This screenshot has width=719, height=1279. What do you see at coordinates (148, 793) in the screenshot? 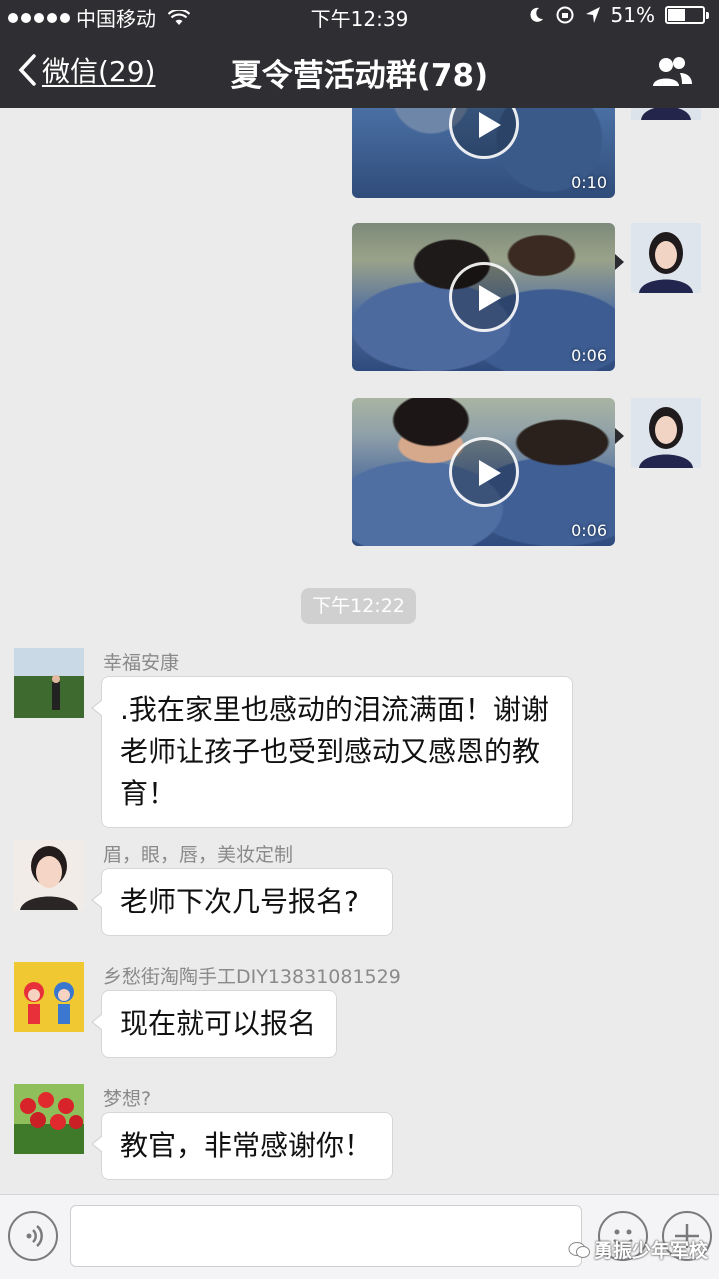
I see `message-line: 育！` at bounding box center [148, 793].